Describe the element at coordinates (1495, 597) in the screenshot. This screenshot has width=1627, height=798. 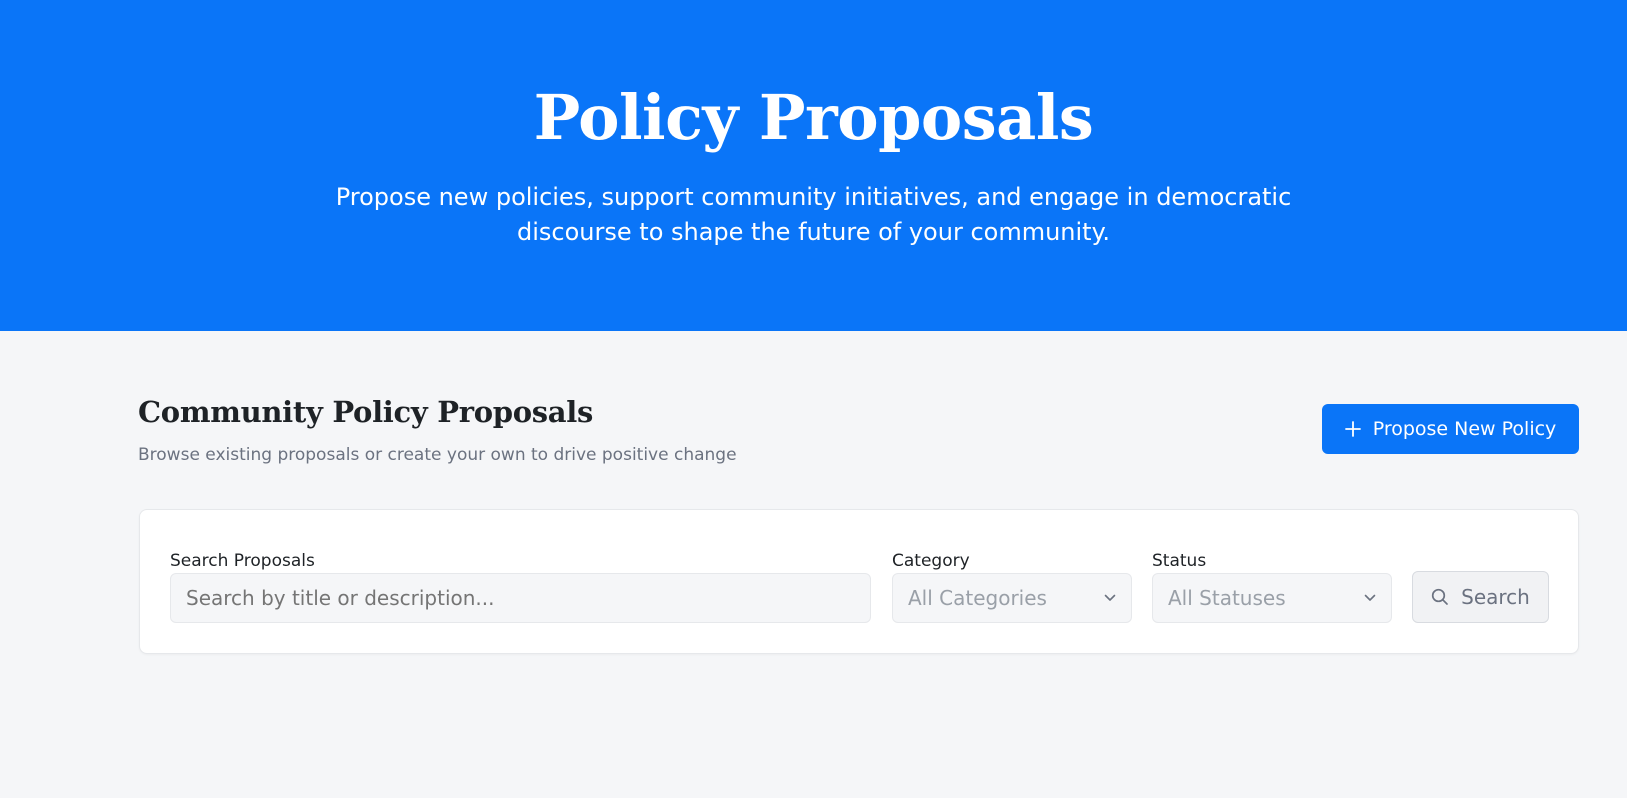
I see `search-button-label: Search` at that location.